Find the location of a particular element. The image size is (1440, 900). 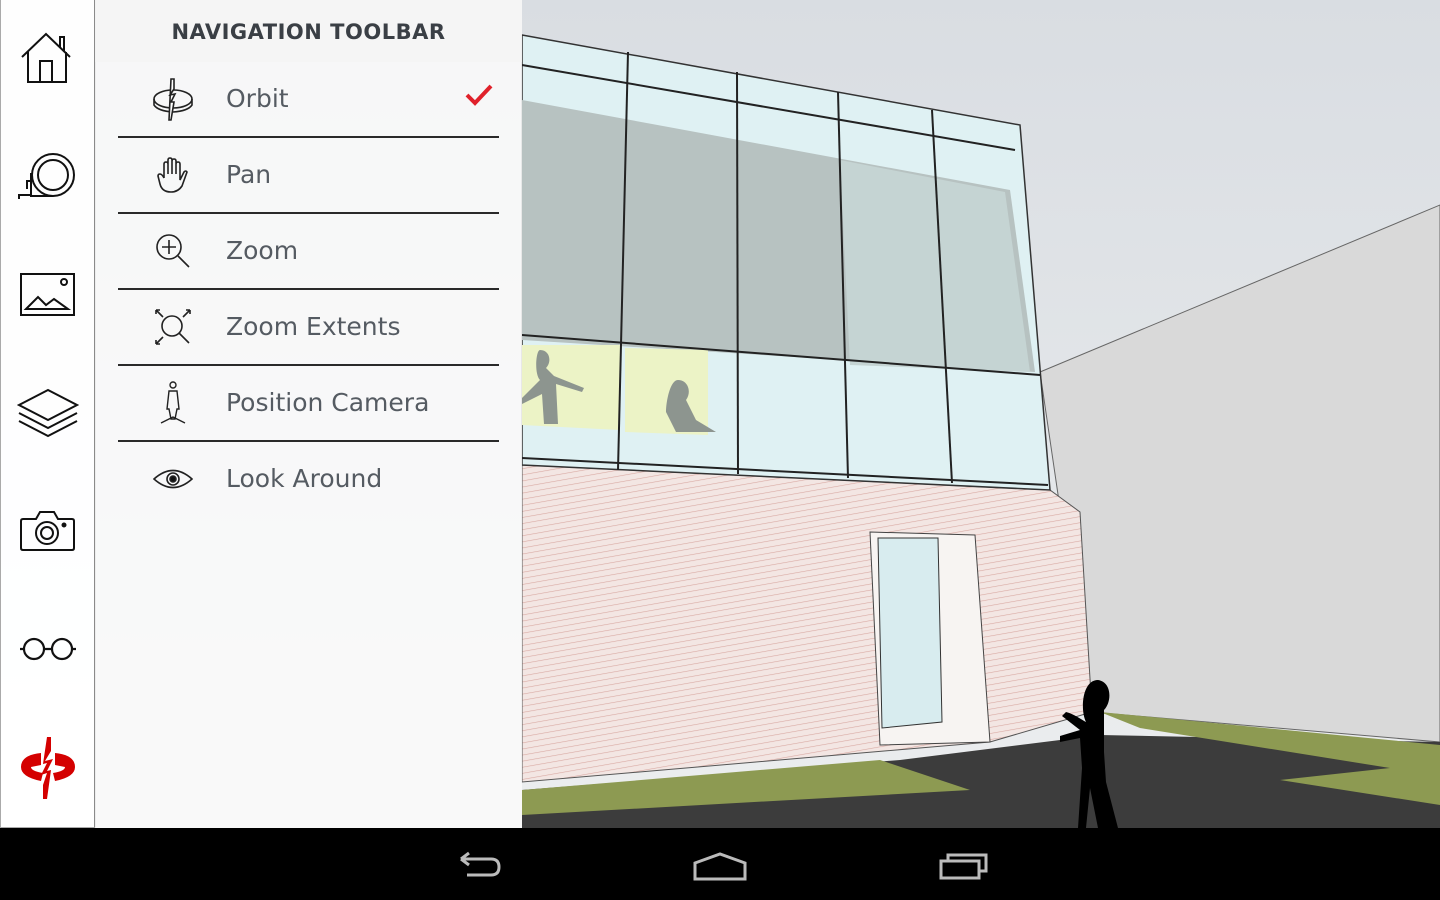

scenes-image-icon is located at coordinates (47, 294).